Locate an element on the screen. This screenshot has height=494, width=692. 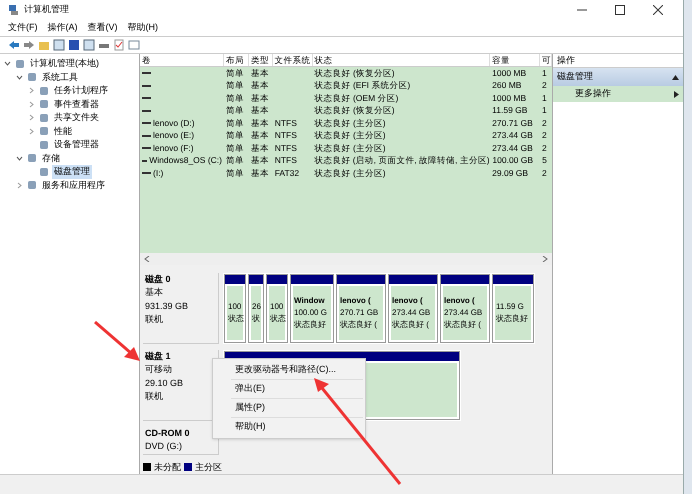
table-cell: 状态良好 (启动, 页面文件, 故障转储, 主分区) is located at coordinates (402, 161).